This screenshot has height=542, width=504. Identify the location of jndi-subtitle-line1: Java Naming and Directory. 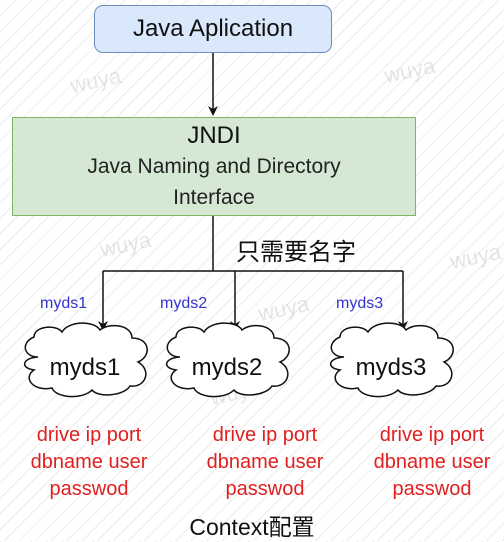
(214, 166).